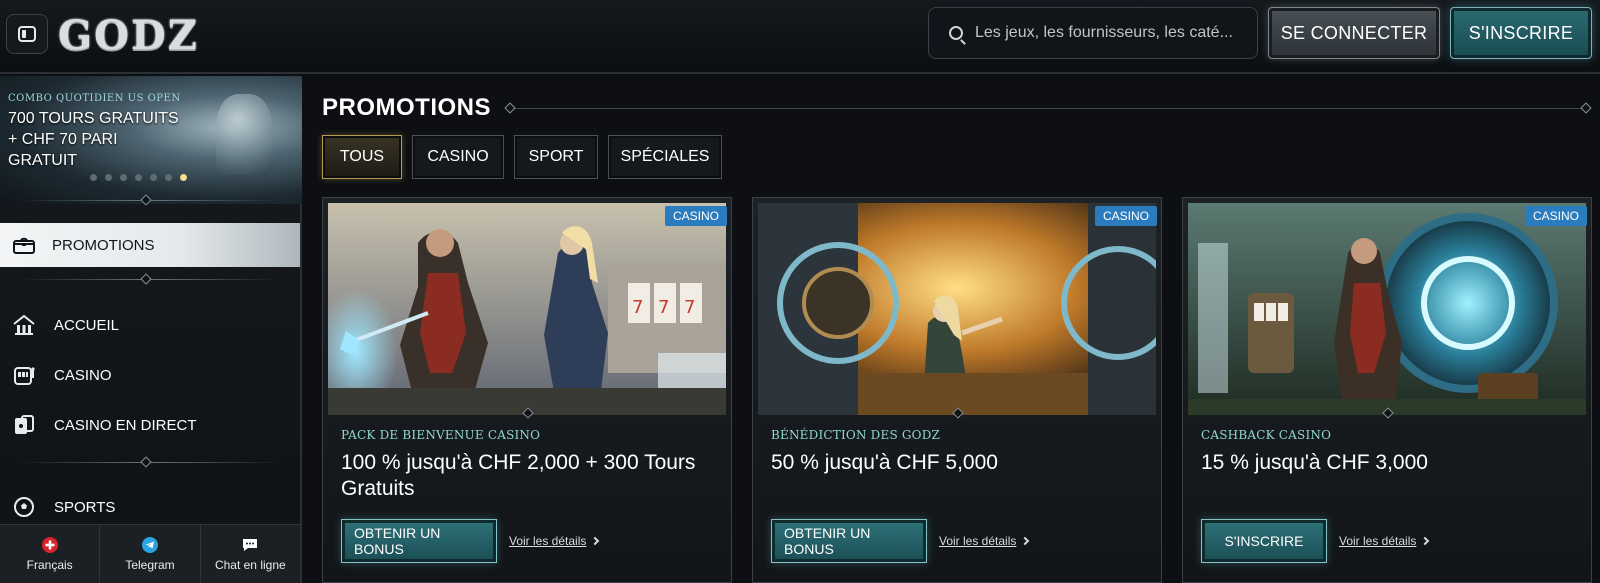 This screenshot has width=1600, height=583. Describe the element at coordinates (244, 134) in the screenshot. I see `banner-artwork` at that location.